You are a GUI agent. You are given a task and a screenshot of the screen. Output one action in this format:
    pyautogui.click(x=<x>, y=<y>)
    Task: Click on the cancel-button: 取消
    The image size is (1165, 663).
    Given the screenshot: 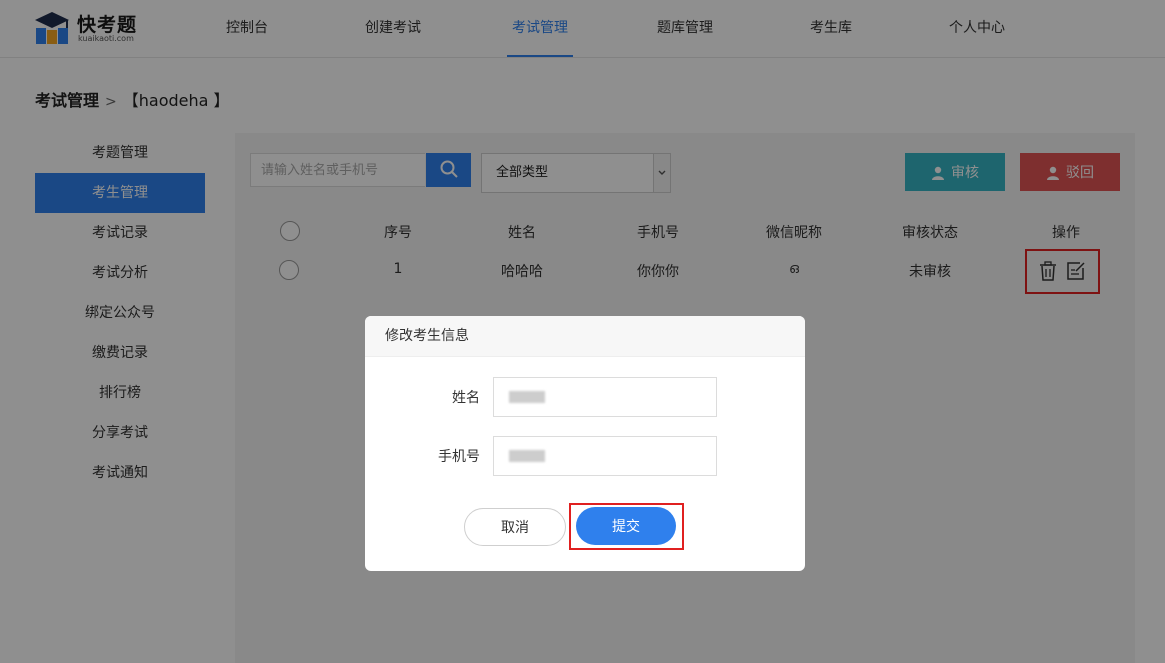 What is the action you would take?
    pyautogui.click(x=515, y=527)
    